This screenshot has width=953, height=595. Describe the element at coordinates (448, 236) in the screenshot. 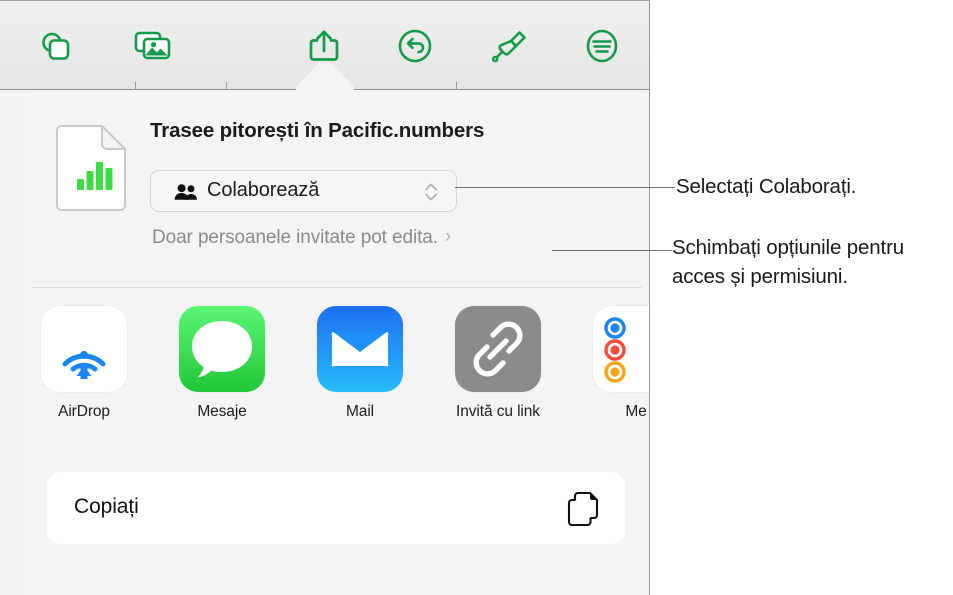

I see `chevron-right-icon: ›` at that location.